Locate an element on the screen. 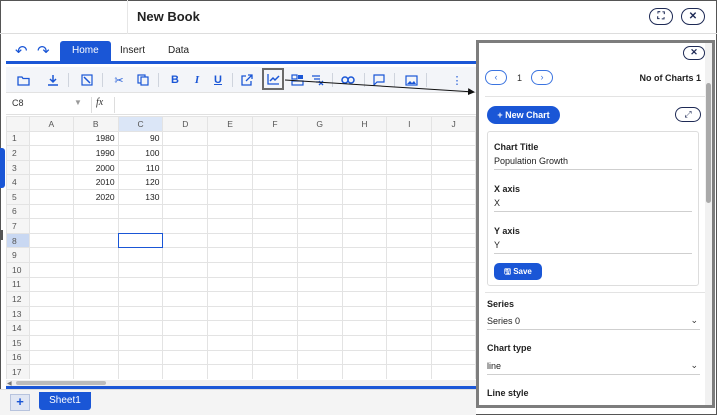 This screenshot has width=717, height=415. cell-c12 is located at coordinates (140, 299).